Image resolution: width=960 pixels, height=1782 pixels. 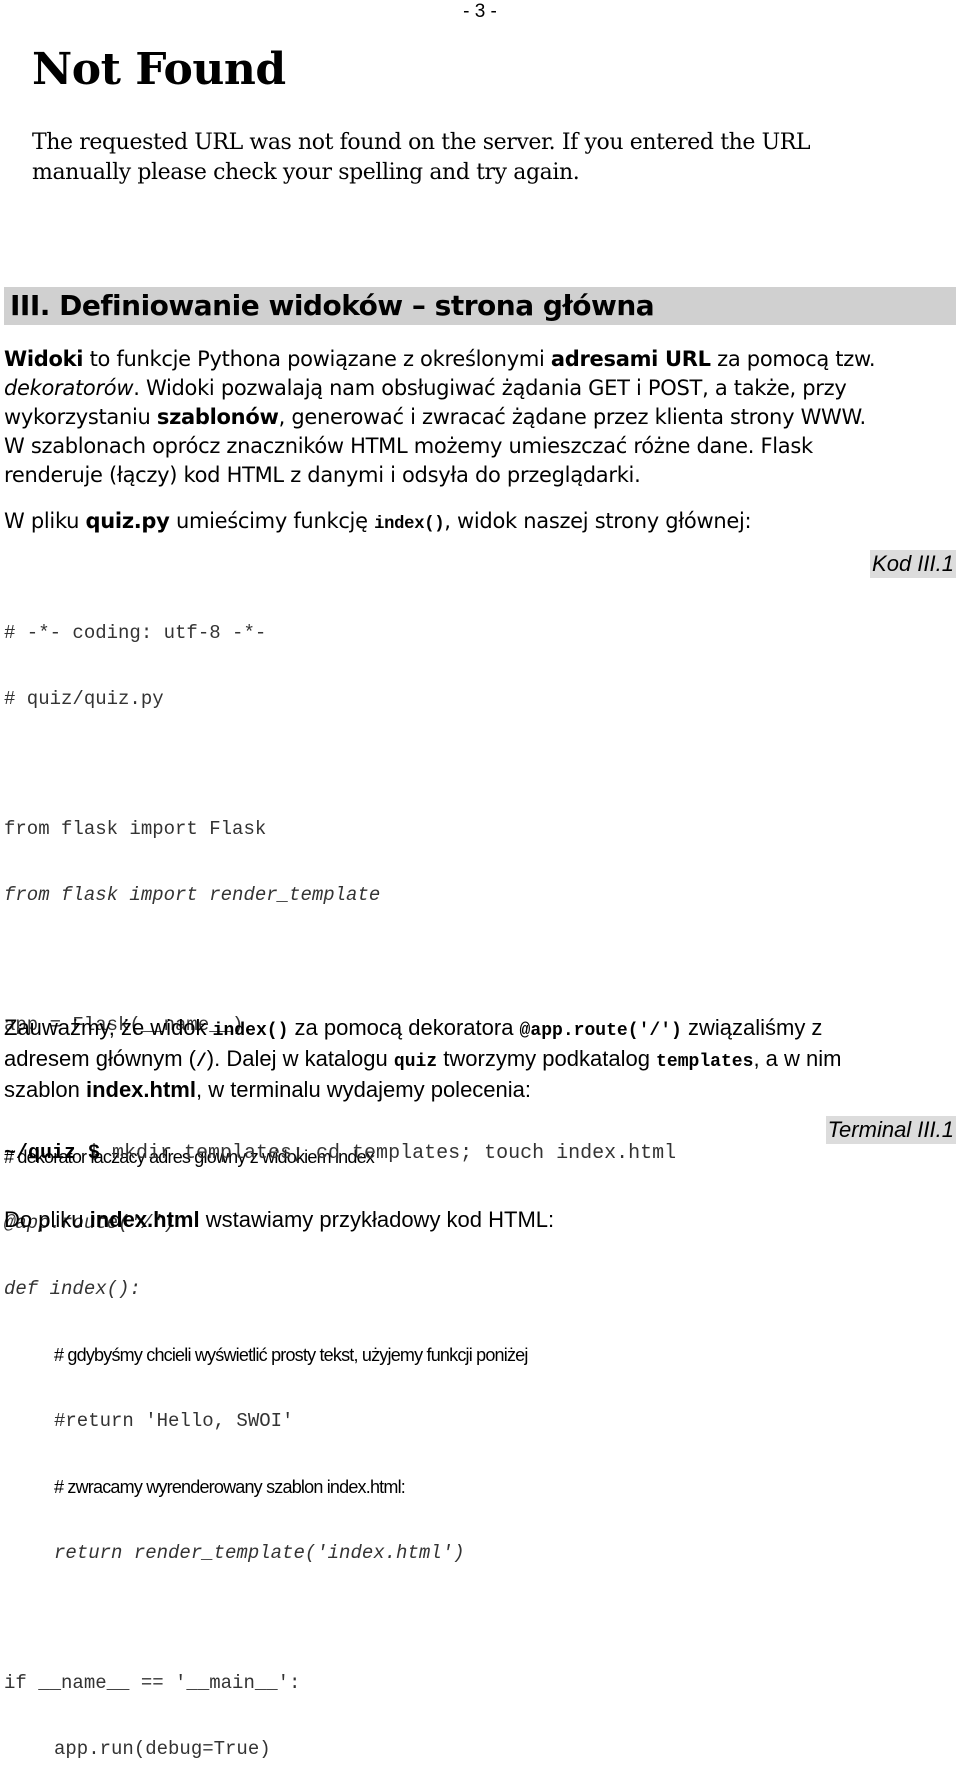 What do you see at coordinates (45, 1089) in the screenshot?
I see `text: szablon` at bounding box center [45, 1089].